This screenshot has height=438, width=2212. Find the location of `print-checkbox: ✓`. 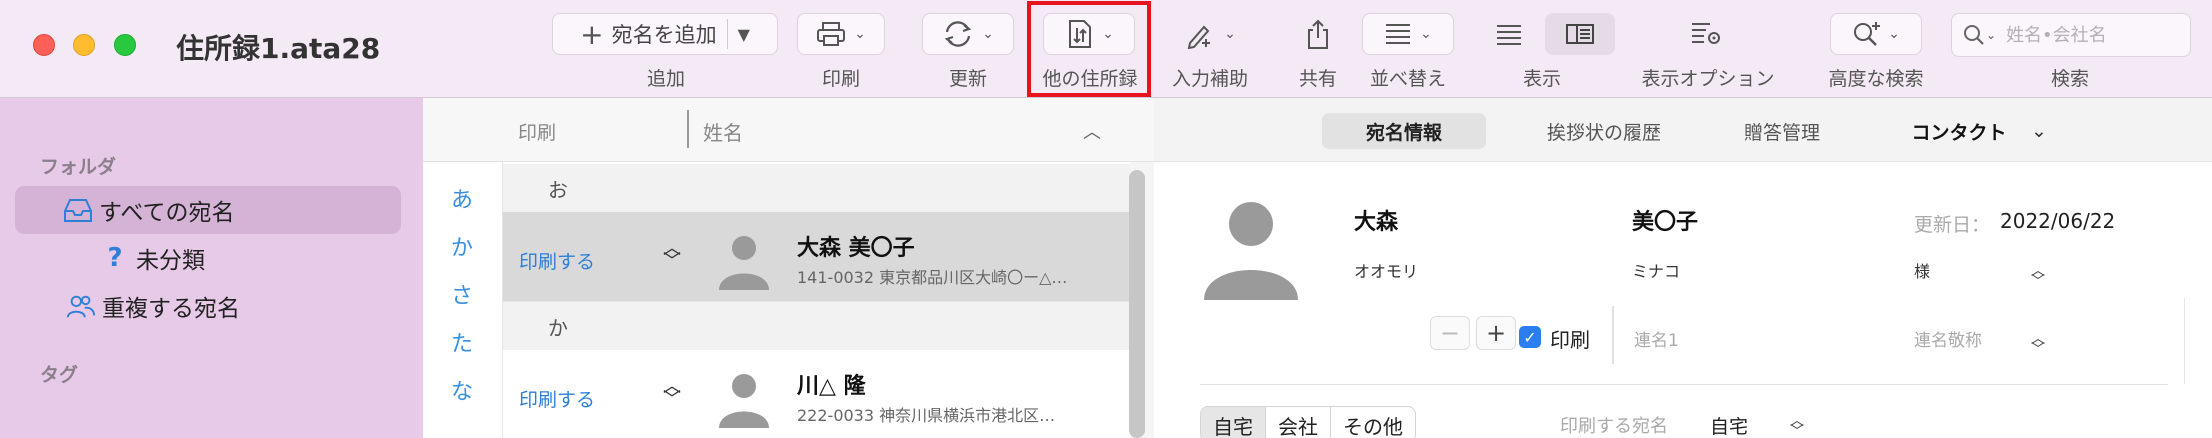

print-checkbox: ✓ is located at coordinates (1530, 337).